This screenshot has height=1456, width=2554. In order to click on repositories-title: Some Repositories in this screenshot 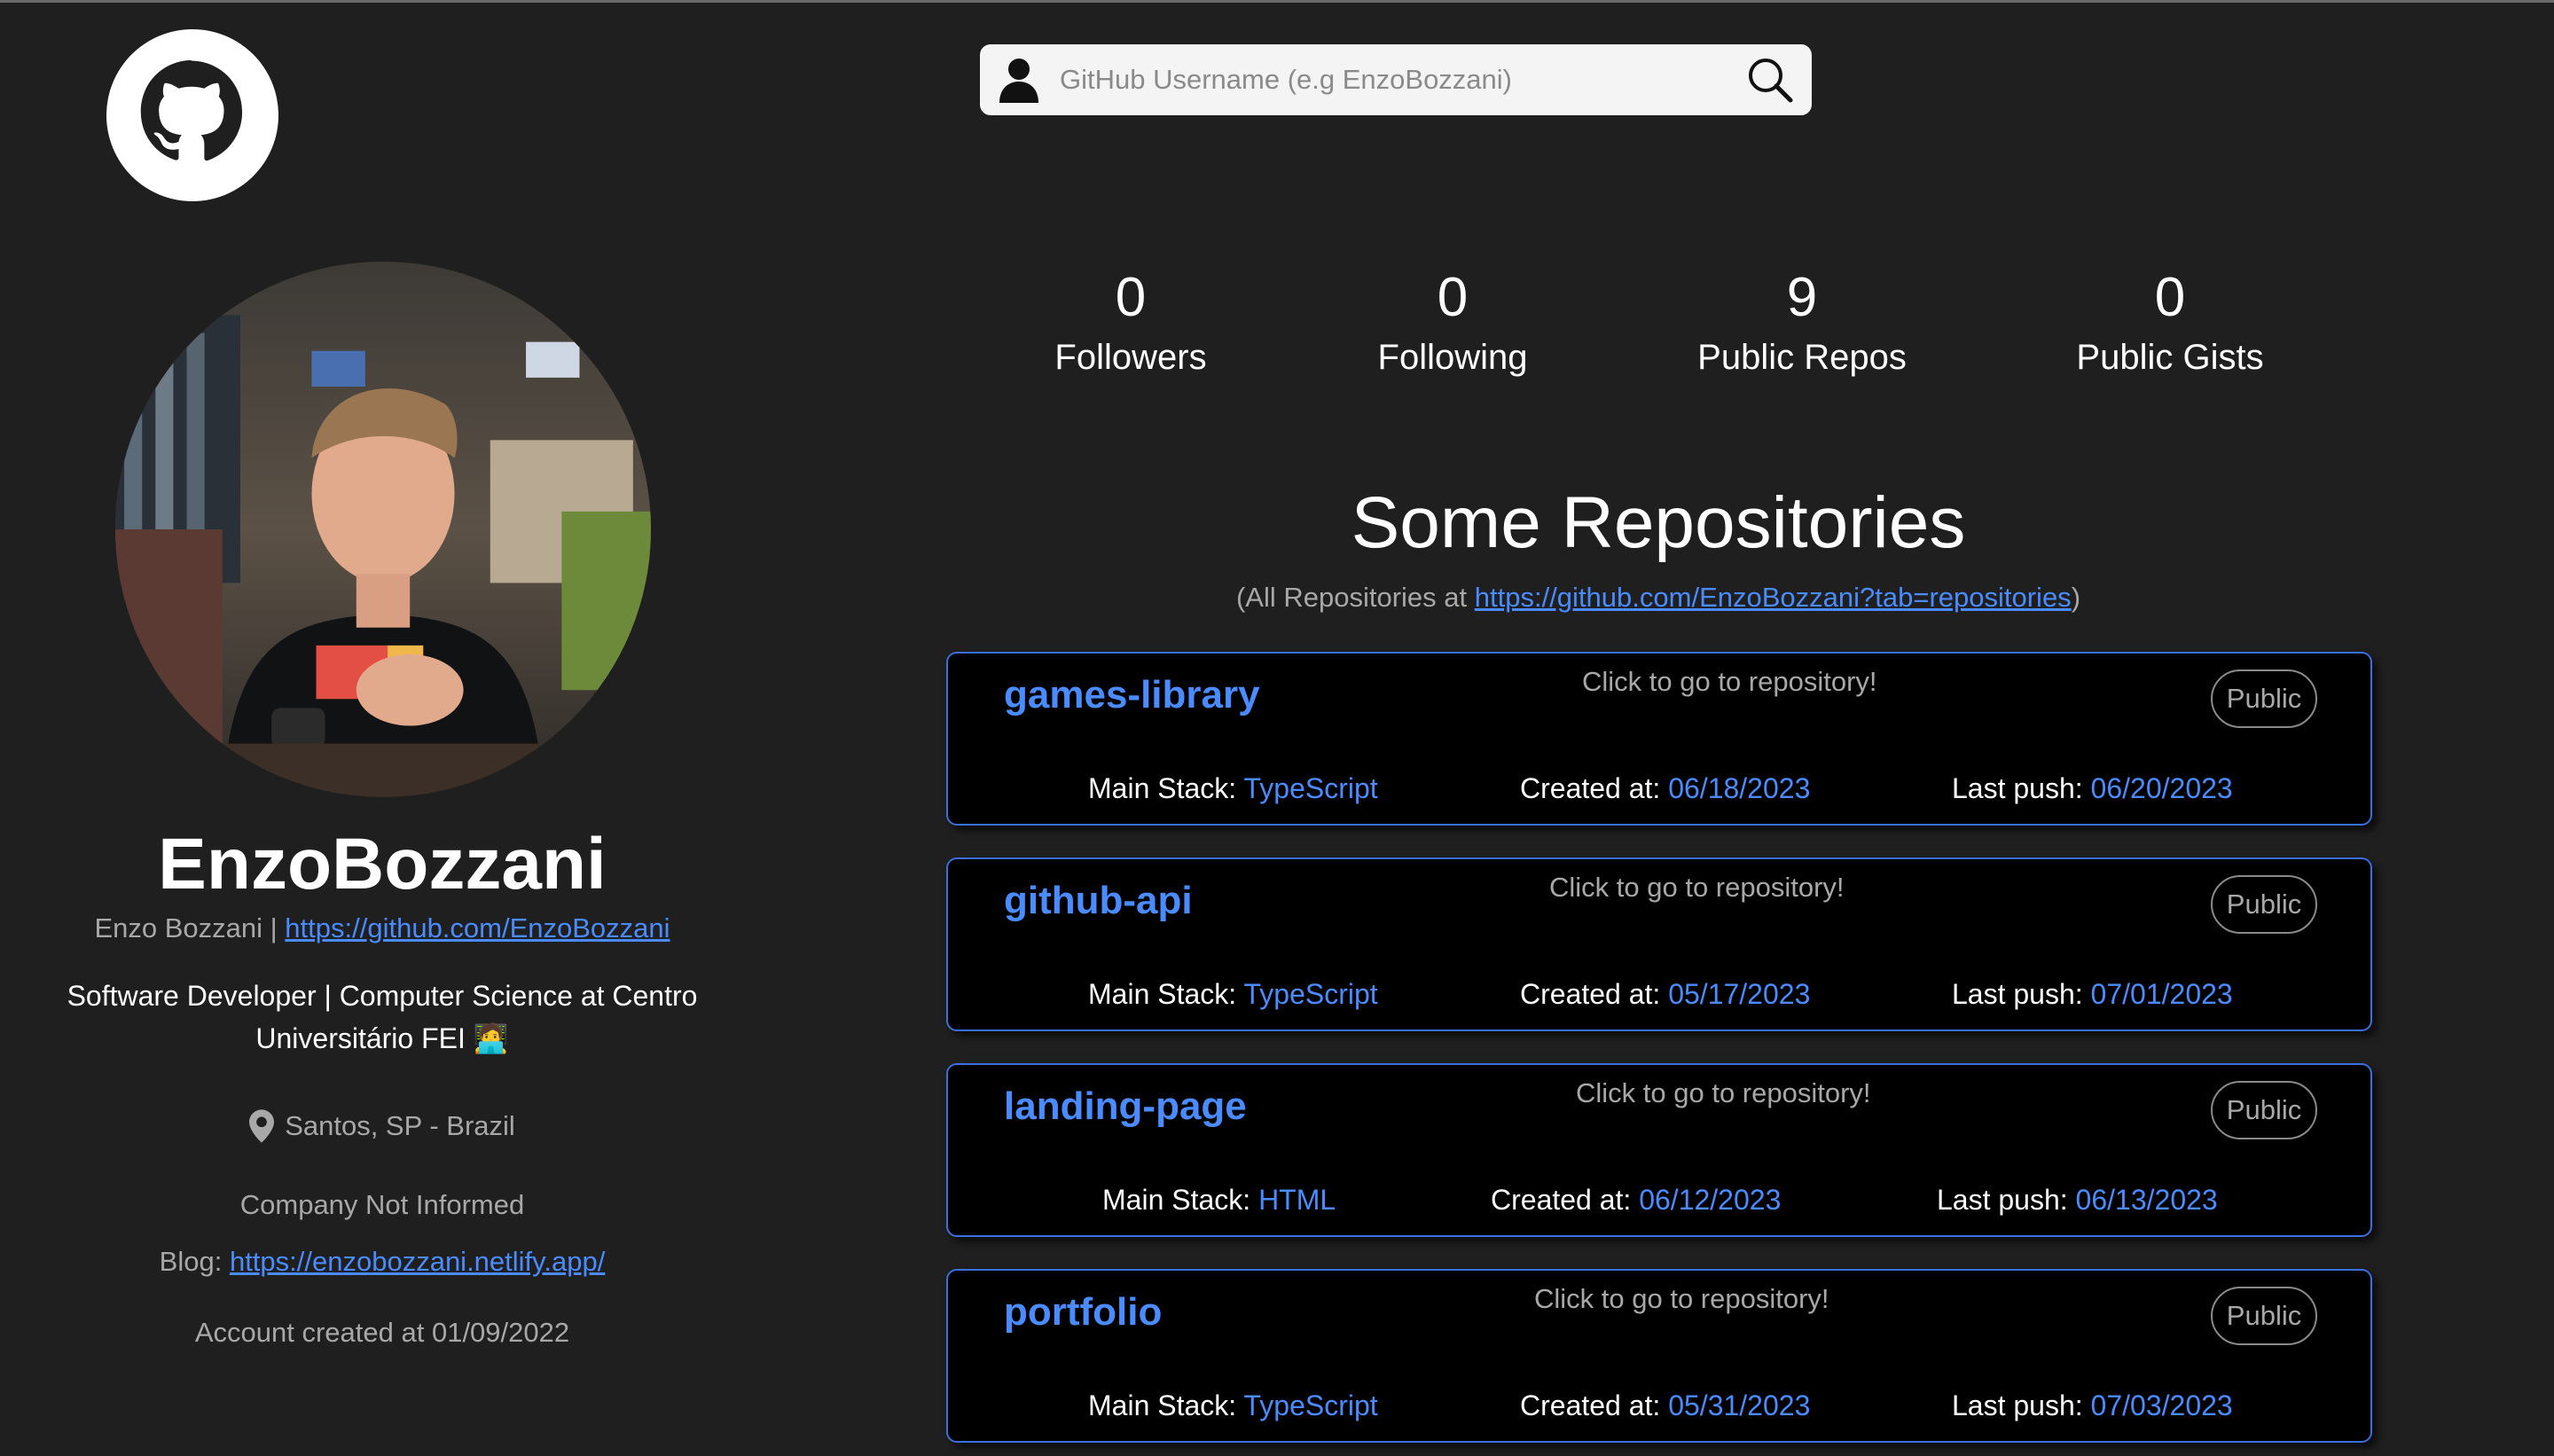, I will do `click(1658, 522)`.